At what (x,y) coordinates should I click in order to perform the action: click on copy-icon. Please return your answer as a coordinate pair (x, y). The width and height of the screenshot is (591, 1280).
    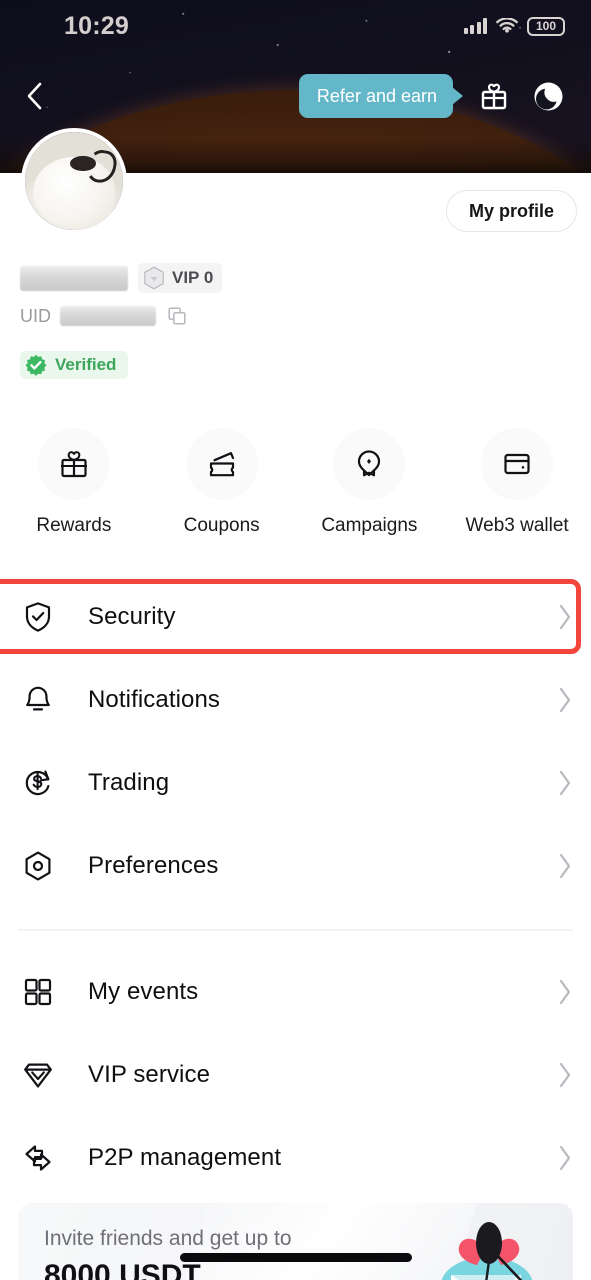
    Looking at the image, I should click on (177, 316).